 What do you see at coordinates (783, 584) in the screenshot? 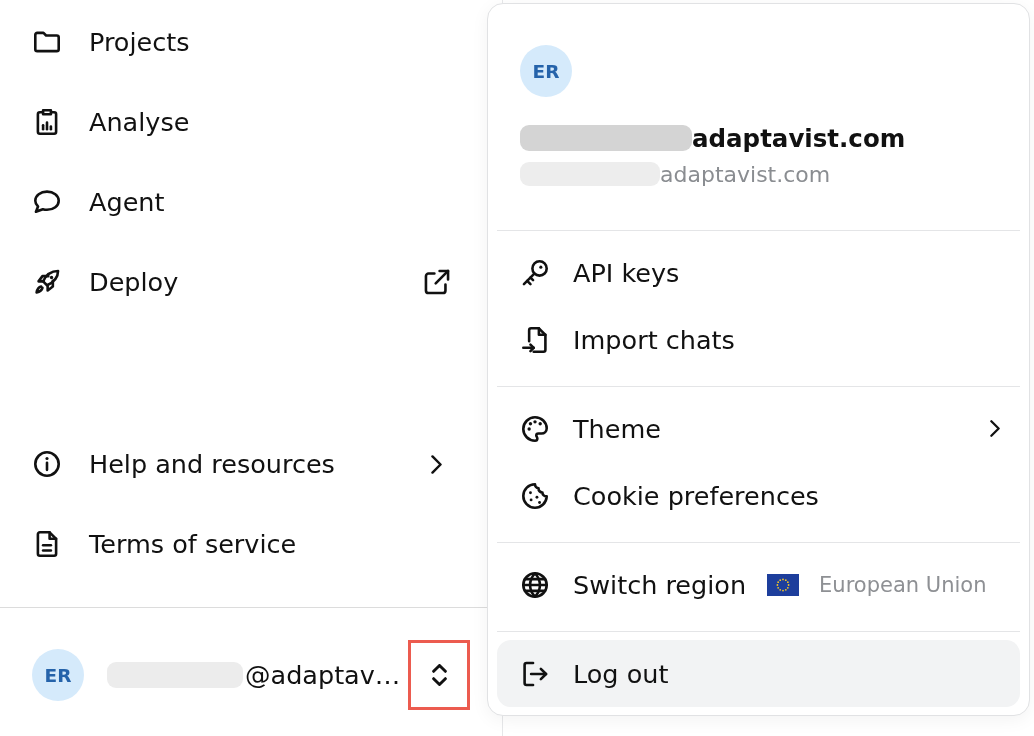
I see `eu-flag-icon` at bounding box center [783, 584].